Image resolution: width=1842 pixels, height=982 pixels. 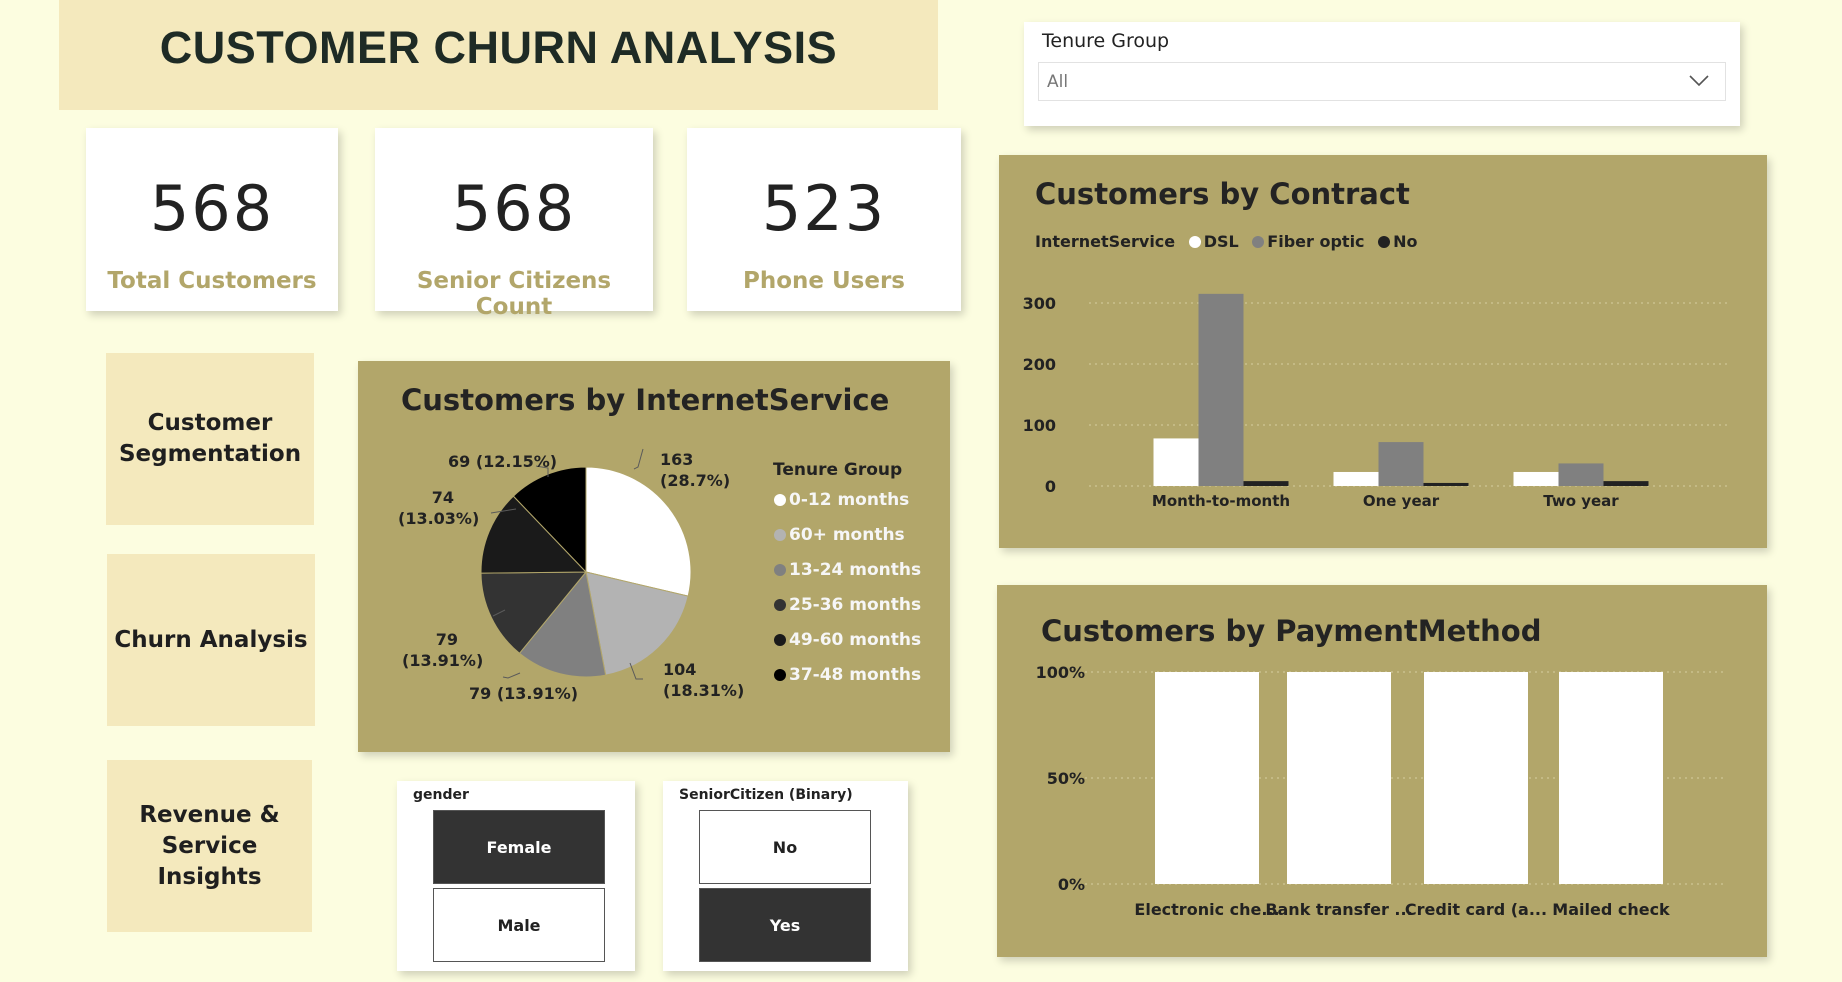 What do you see at coordinates (514, 294) in the screenshot?
I see `kpi-label: Senior Citizens Count` at bounding box center [514, 294].